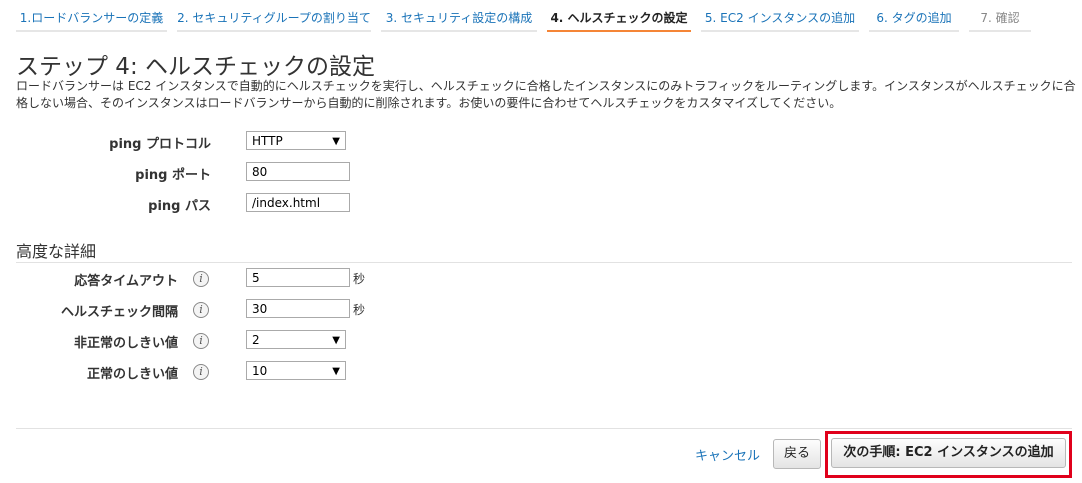 The height and width of the screenshot is (483, 1082). What do you see at coordinates (298, 277) in the screenshot?
I see `timeout-input` at bounding box center [298, 277].